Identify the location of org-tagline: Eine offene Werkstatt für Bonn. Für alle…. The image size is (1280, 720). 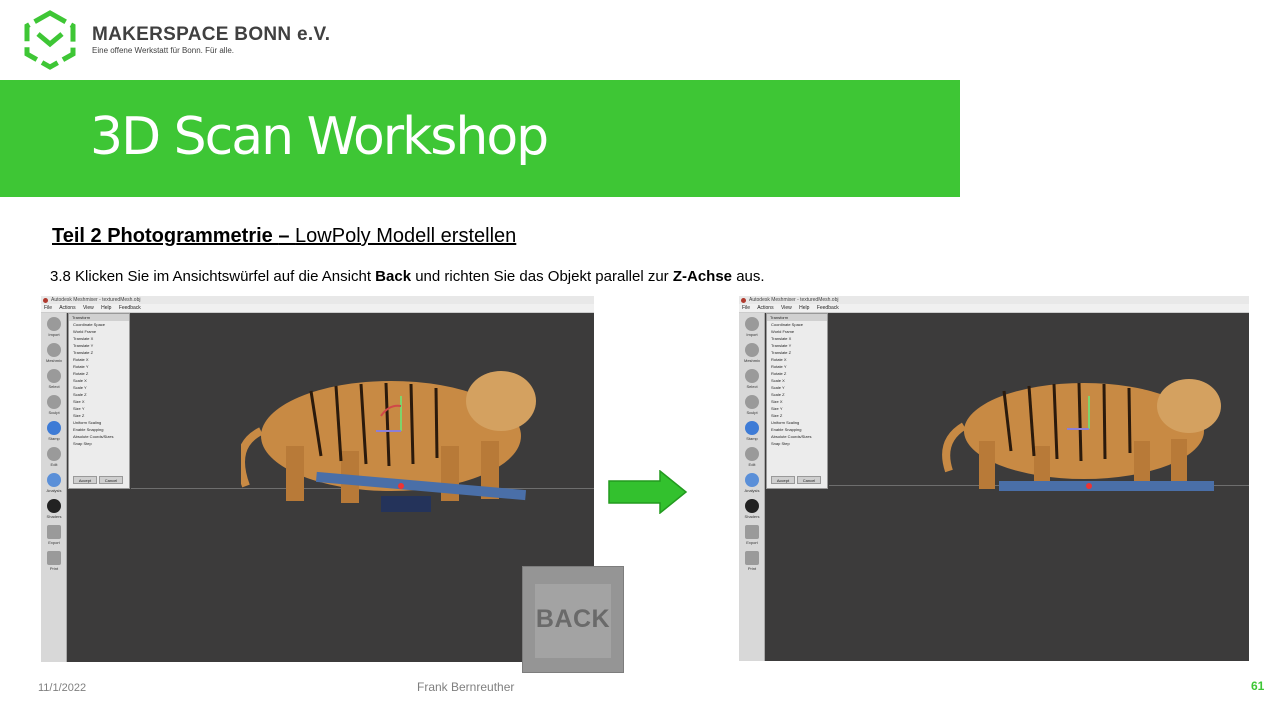
(163, 50).